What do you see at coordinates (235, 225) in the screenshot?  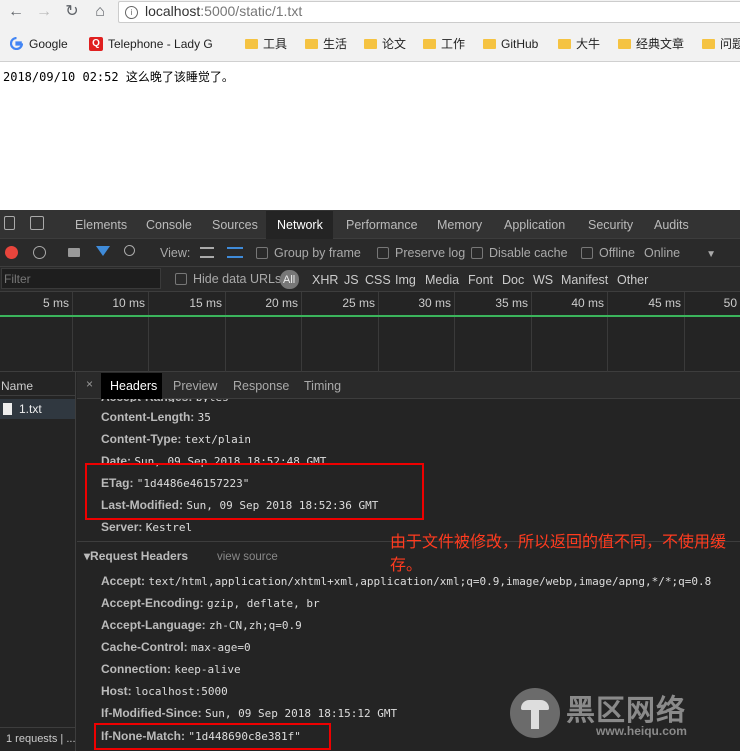 I see `tab-sources: Sources` at bounding box center [235, 225].